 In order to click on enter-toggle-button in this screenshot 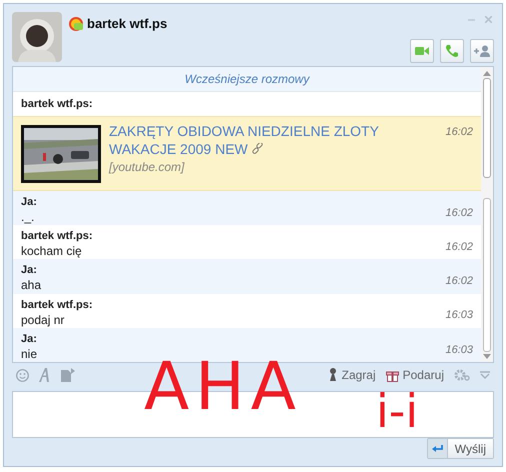, I will do `click(438, 448)`.